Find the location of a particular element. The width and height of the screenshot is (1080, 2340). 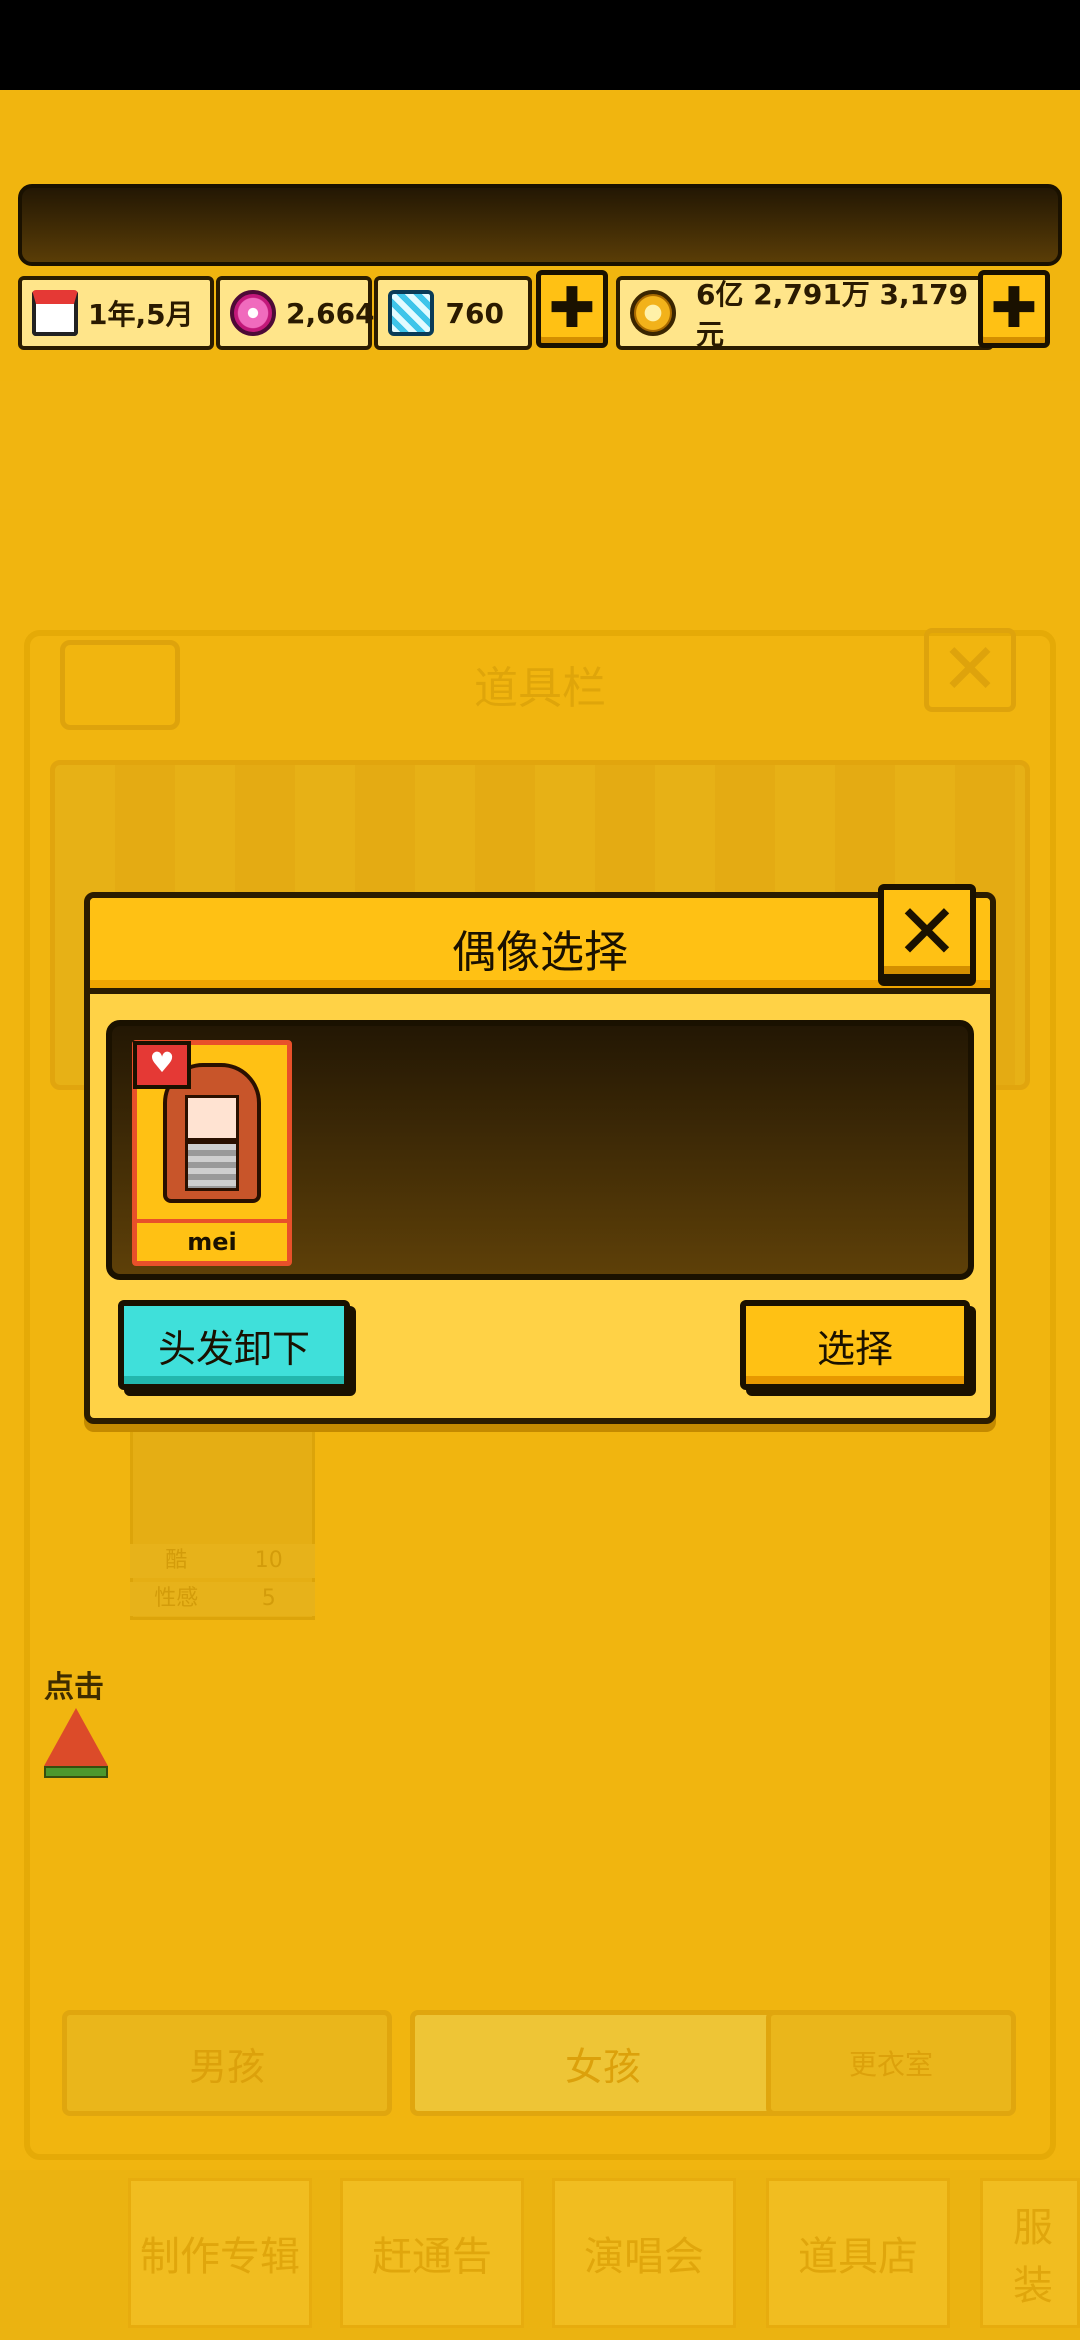

close-button: ✕ is located at coordinates (927, 932).